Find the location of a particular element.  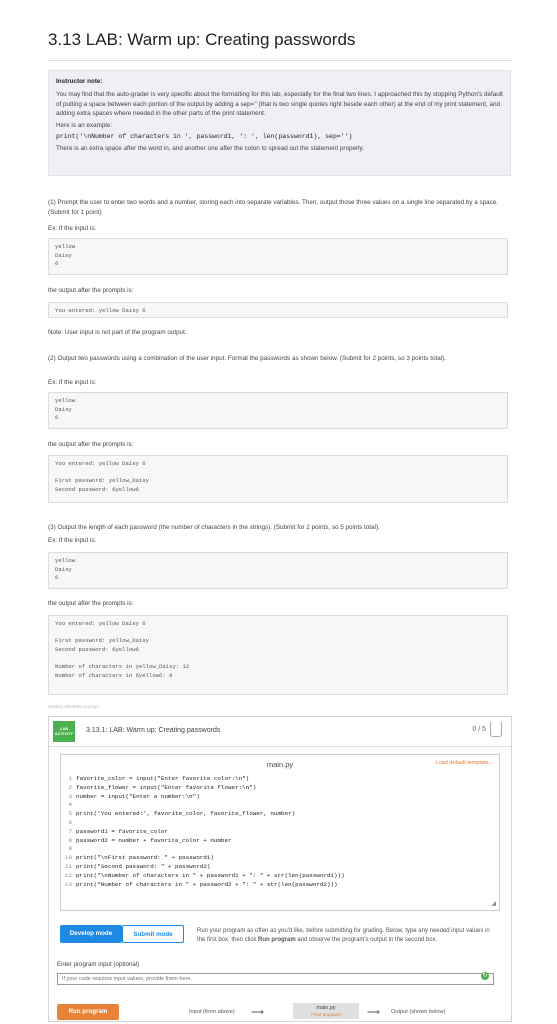

line-number: 9 is located at coordinates (70, 849).